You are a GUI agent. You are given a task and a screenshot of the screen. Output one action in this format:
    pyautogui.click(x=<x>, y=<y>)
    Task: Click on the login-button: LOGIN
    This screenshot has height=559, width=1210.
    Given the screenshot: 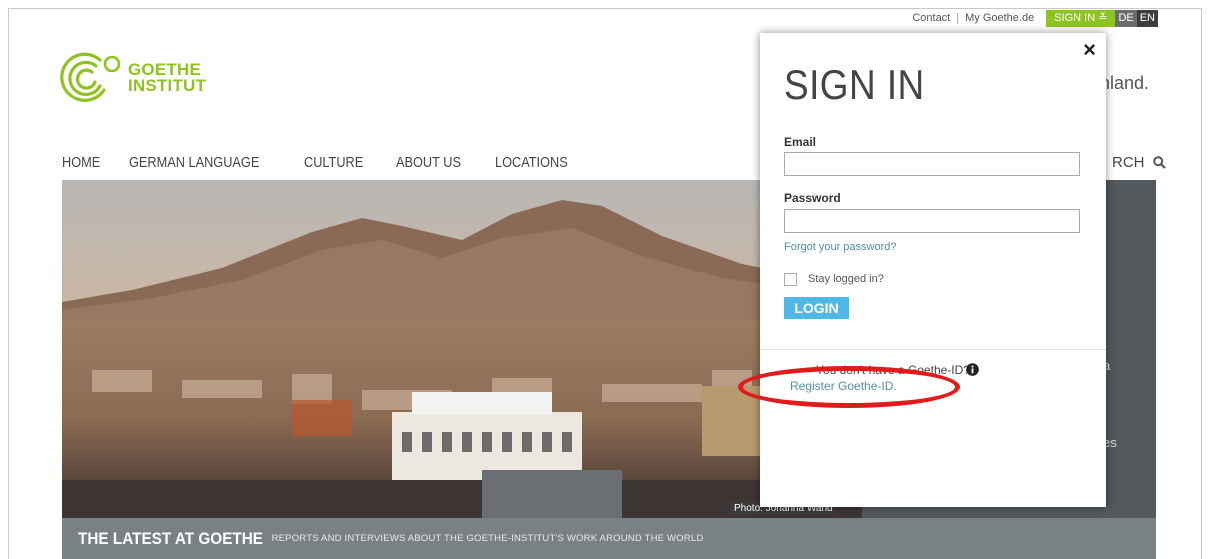 What is the action you would take?
    pyautogui.click(x=816, y=308)
    